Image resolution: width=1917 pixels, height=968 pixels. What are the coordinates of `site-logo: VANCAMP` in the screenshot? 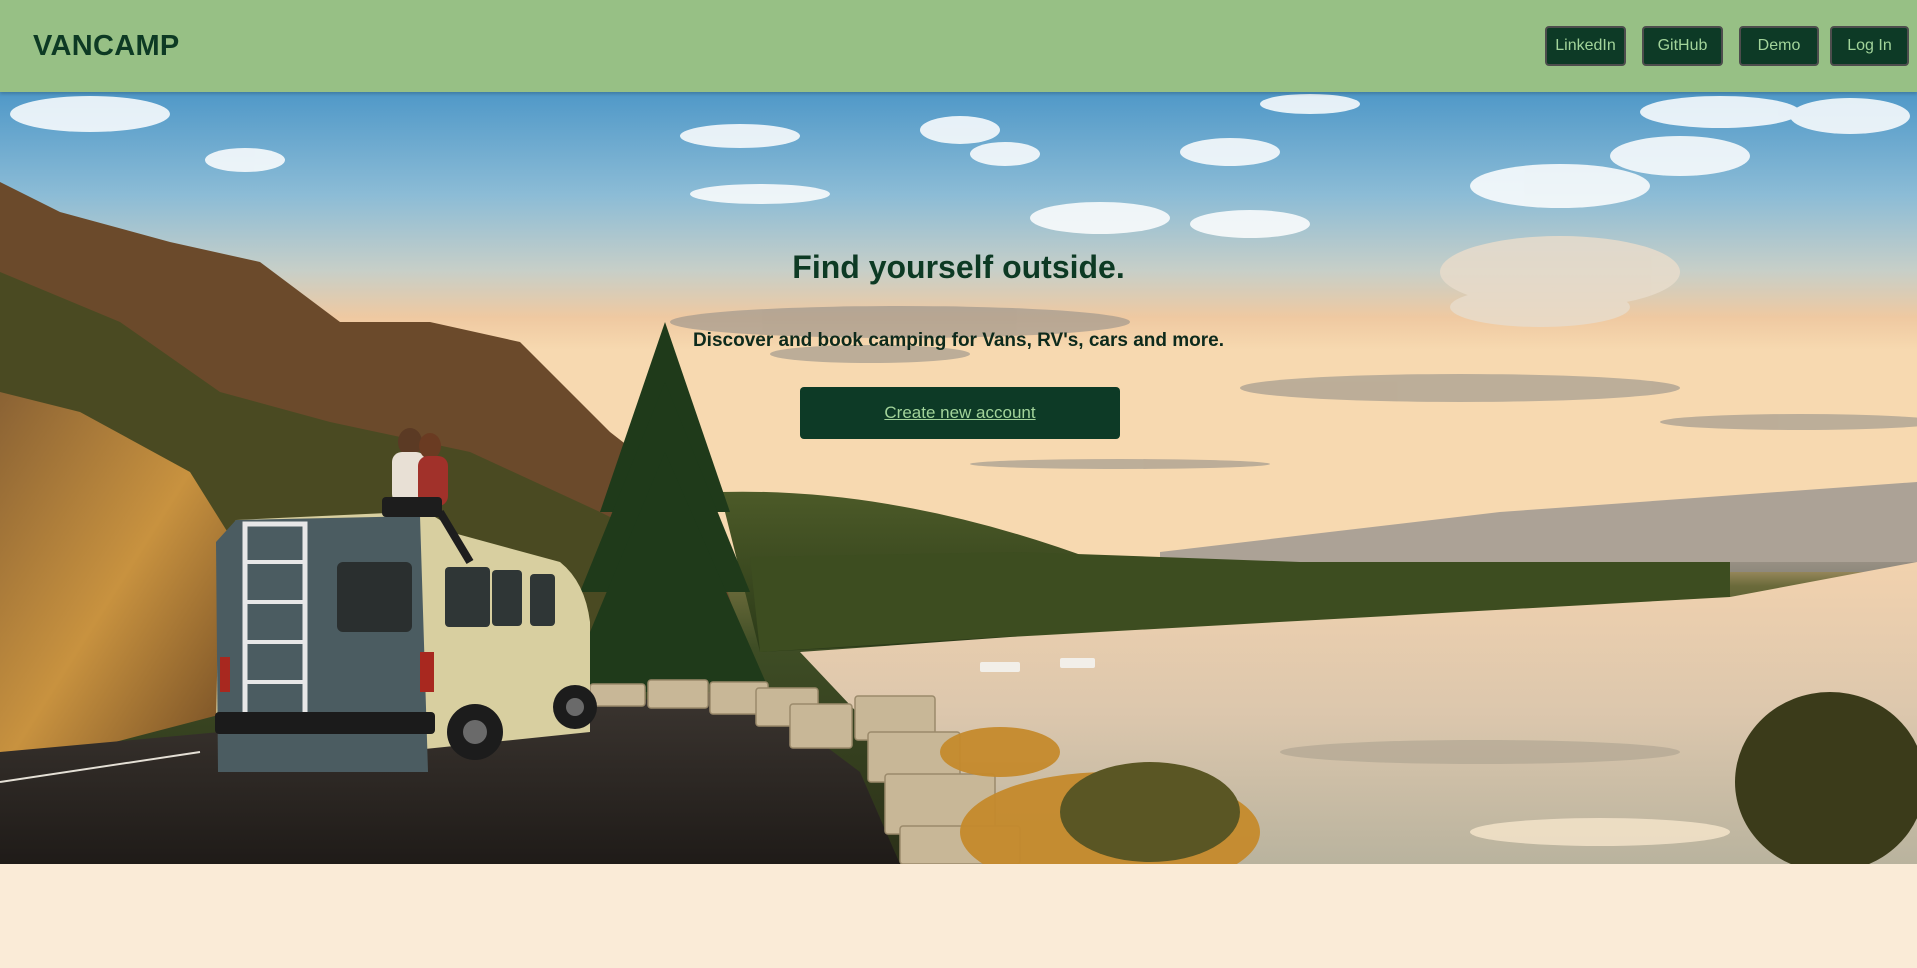 It's located at (106, 46).